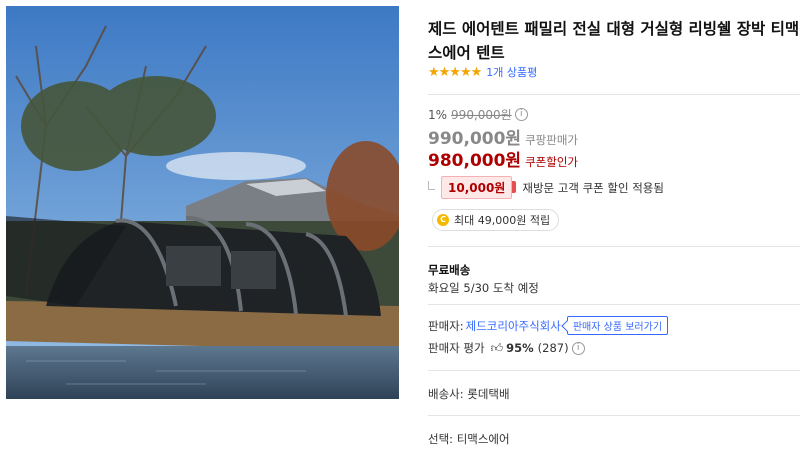  What do you see at coordinates (481, 115) in the screenshot?
I see `original-price: 990,000원` at bounding box center [481, 115].